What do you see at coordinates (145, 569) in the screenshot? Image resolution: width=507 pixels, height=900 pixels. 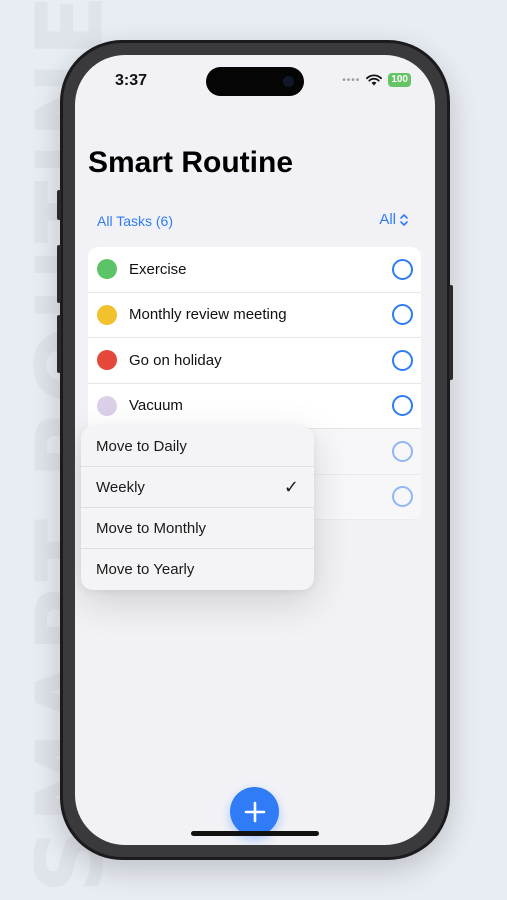 I see `menu-item-label: Move to Yearly` at bounding box center [145, 569].